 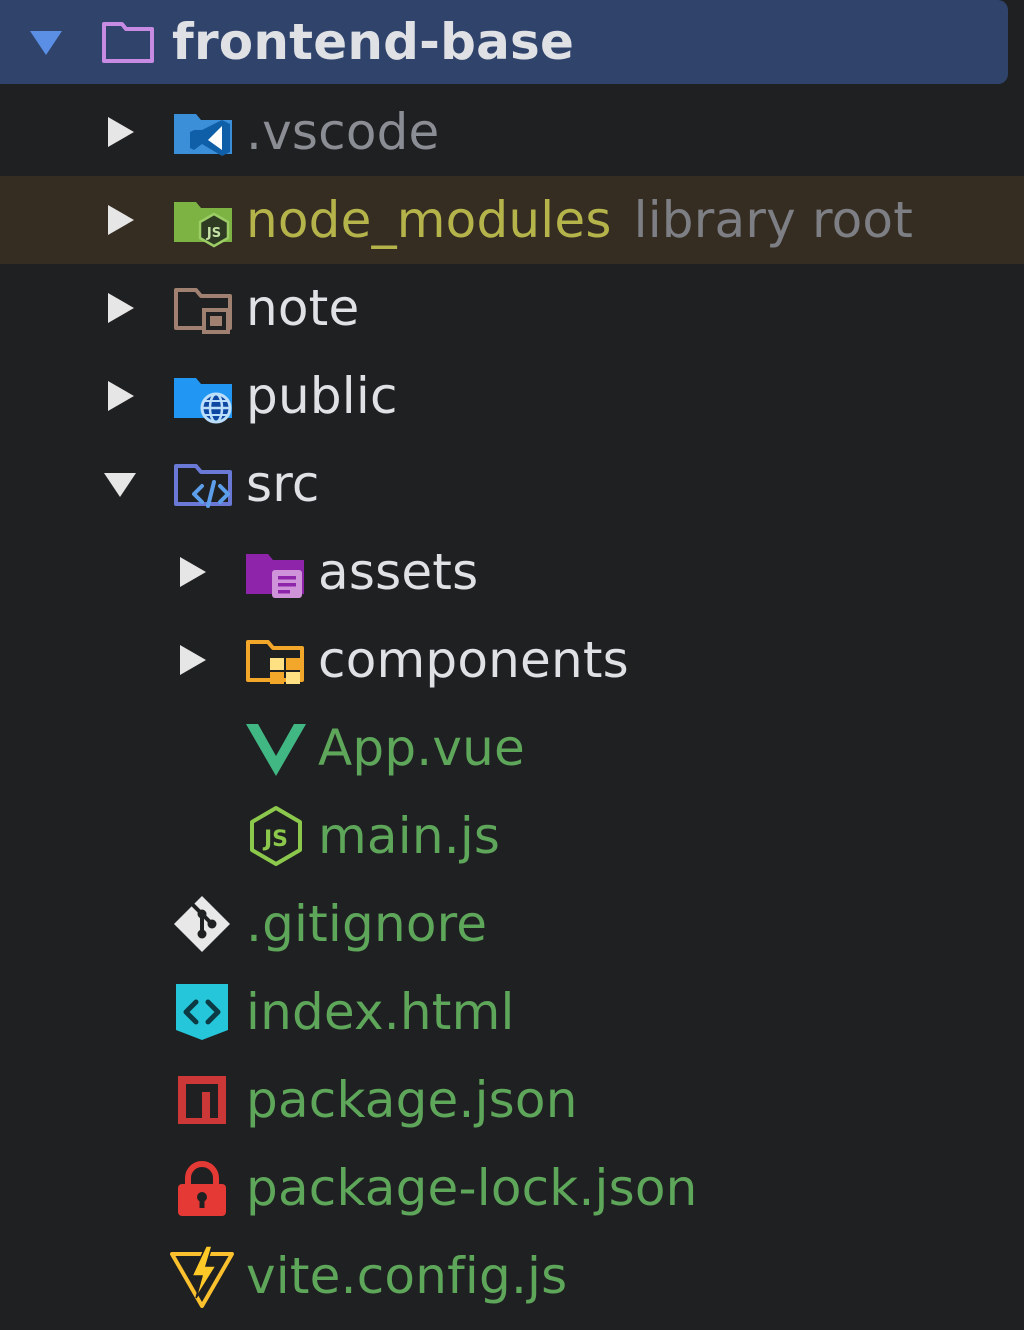 I want to click on tree-row-vscode: .vscode, so click(x=512, y=132).